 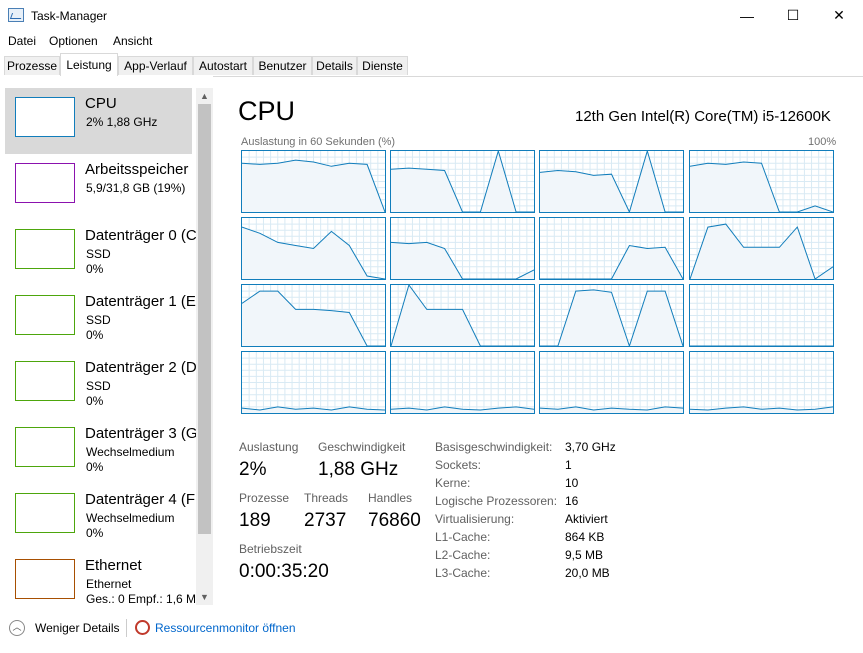 What do you see at coordinates (109, 584) in the screenshot?
I see `sidebar-item-detail: Ethernet` at bounding box center [109, 584].